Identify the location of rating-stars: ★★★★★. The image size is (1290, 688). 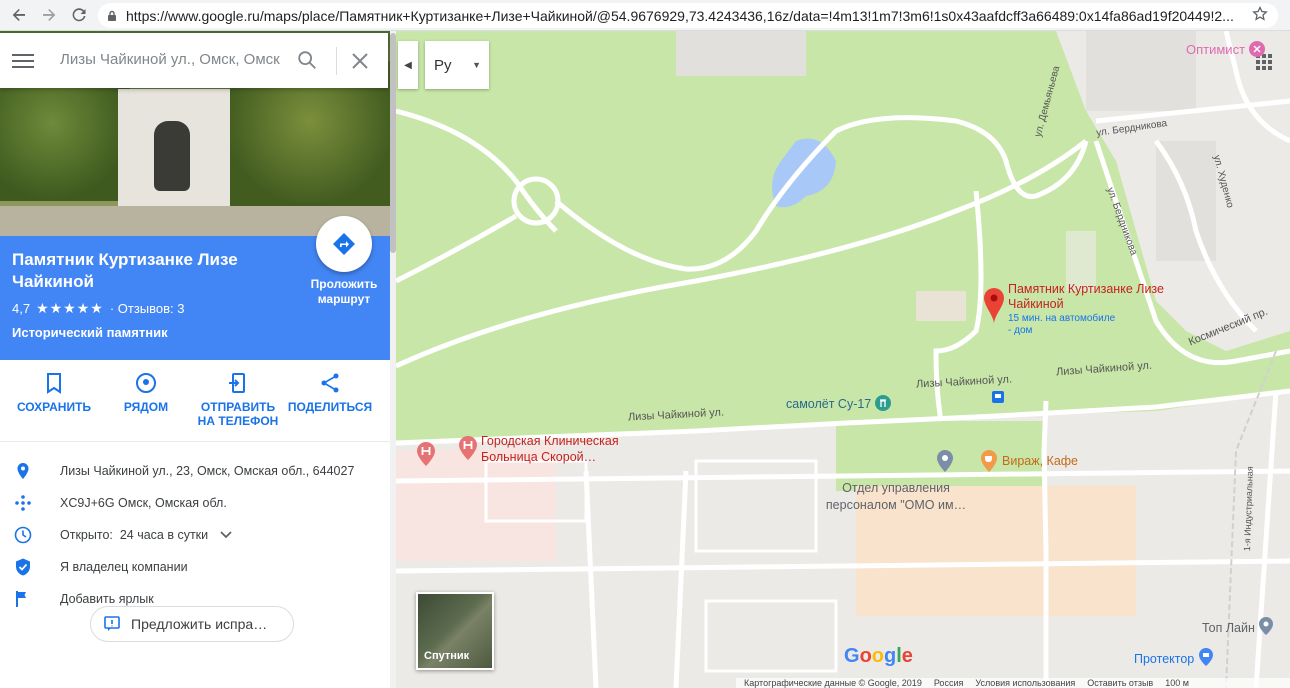
(70, 308).